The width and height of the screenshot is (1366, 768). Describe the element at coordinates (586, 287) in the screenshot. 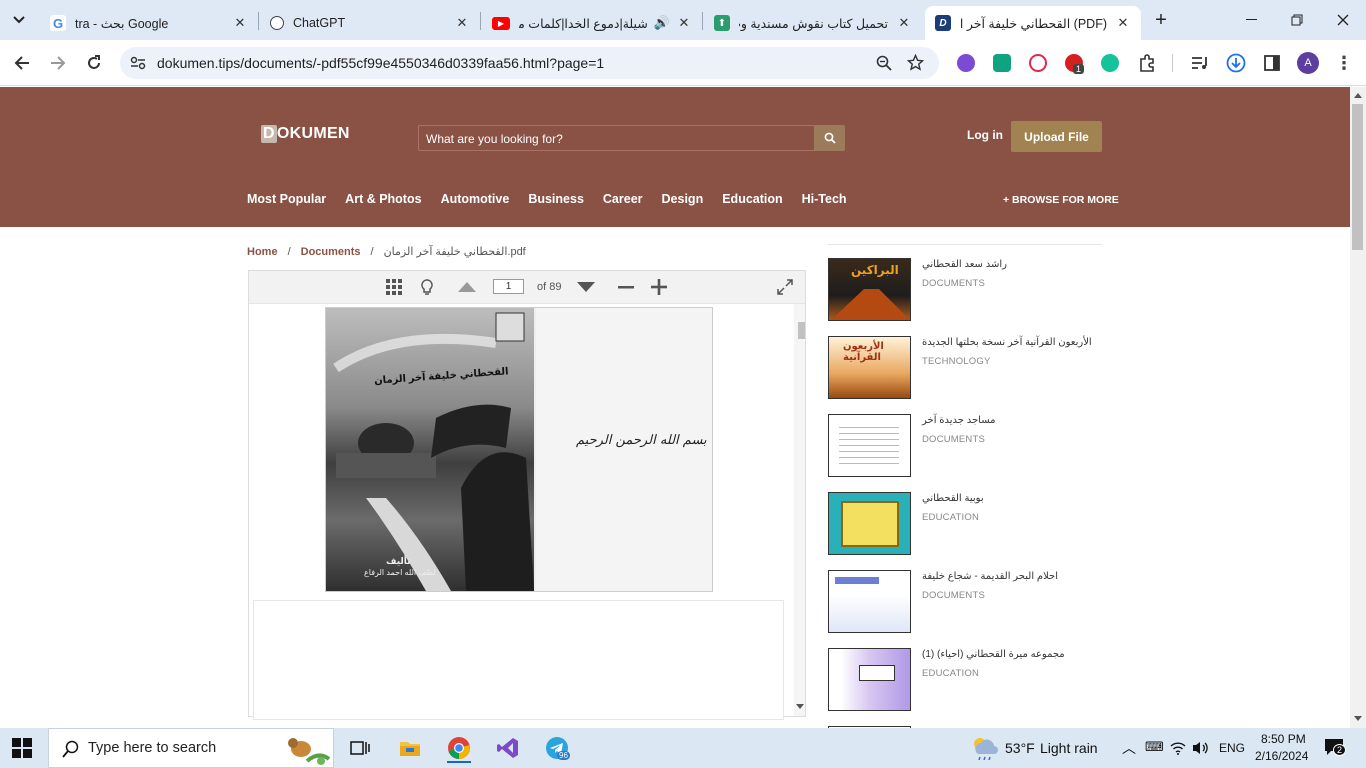

I see `next-page-button` at that location.